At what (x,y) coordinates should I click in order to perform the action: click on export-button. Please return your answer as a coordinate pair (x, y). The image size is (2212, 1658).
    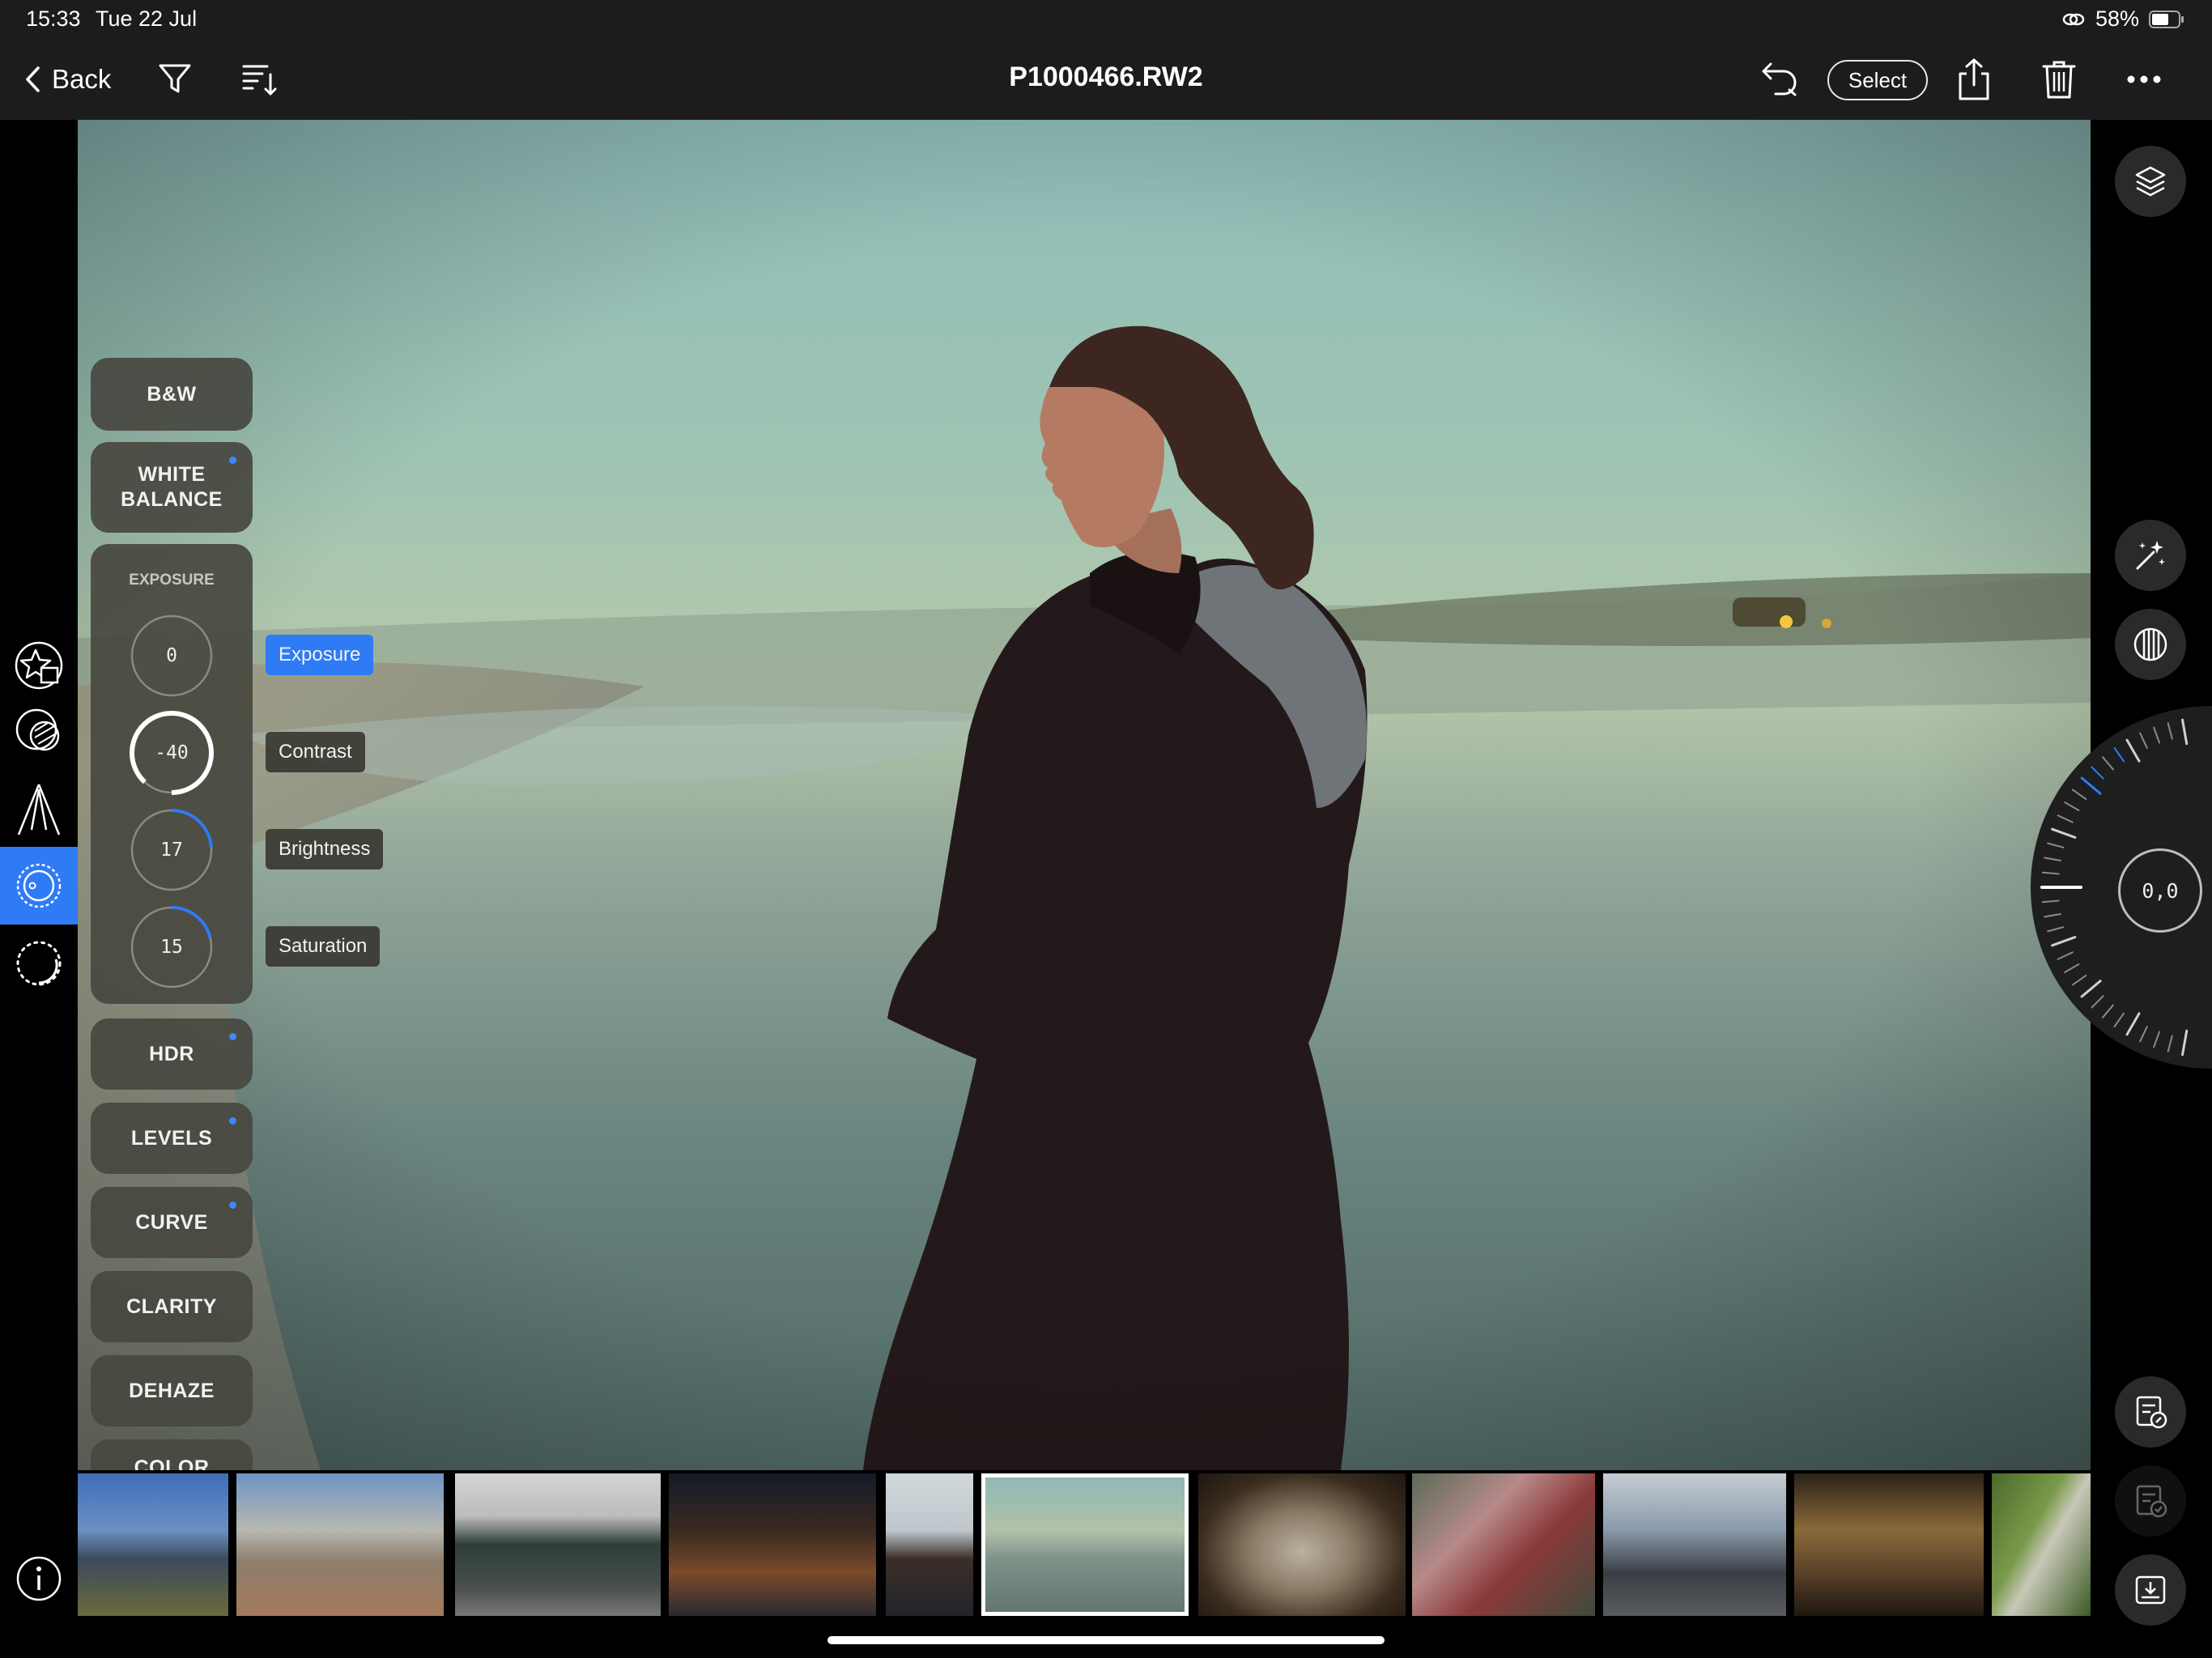
    Looking at the image, I should click on (2150, 1590).